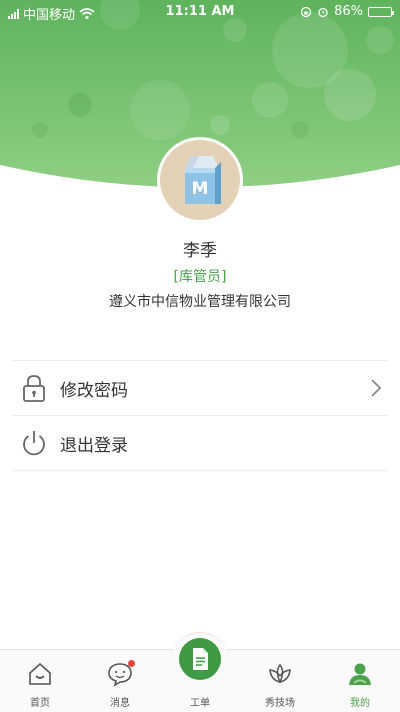  What do you see at coordinates (94, 390) in the screenshot?
I see `change-password-label: 修改密码` at bounding box center [94, 390].